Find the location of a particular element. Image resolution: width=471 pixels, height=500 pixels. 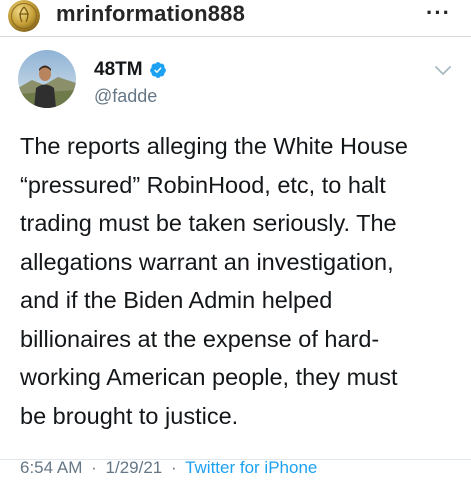

tweet-text-line: “pressured” RobinHood, etc, to halt is located at coordinates (203, 184).